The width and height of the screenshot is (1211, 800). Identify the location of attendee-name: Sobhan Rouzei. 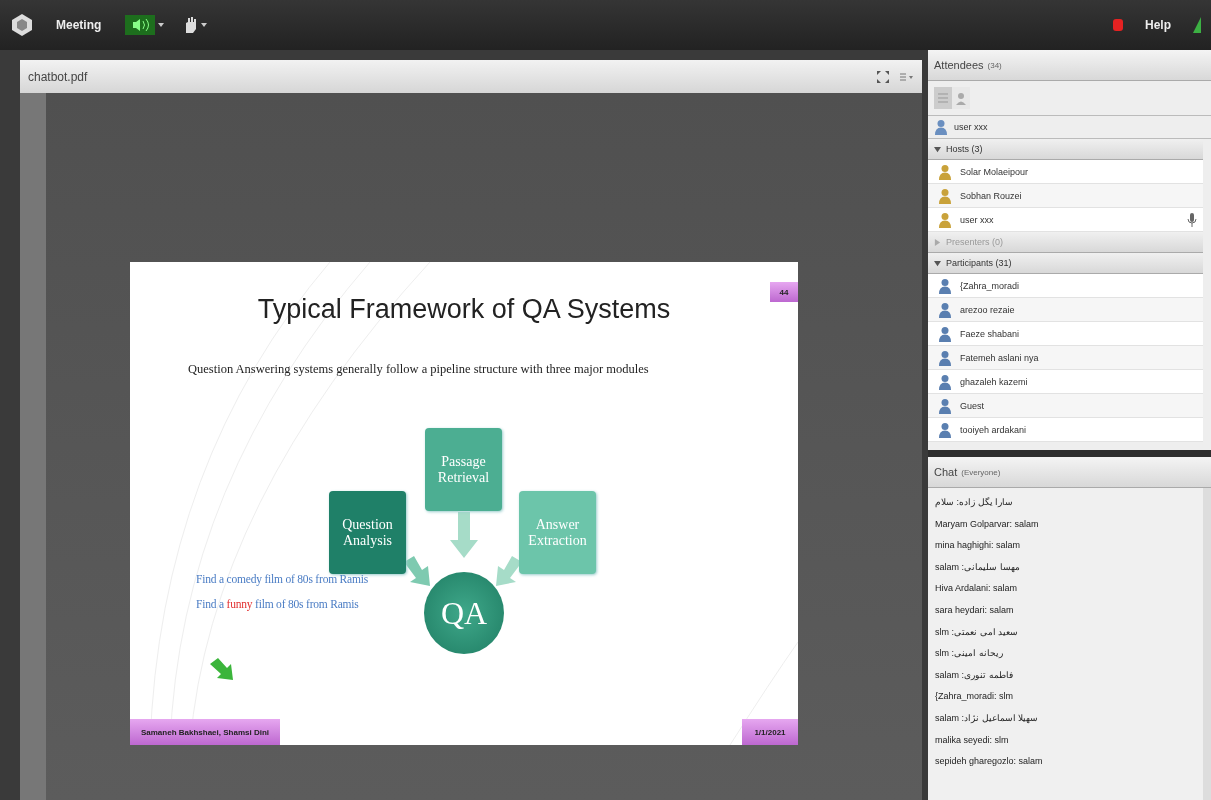
(991, 195).